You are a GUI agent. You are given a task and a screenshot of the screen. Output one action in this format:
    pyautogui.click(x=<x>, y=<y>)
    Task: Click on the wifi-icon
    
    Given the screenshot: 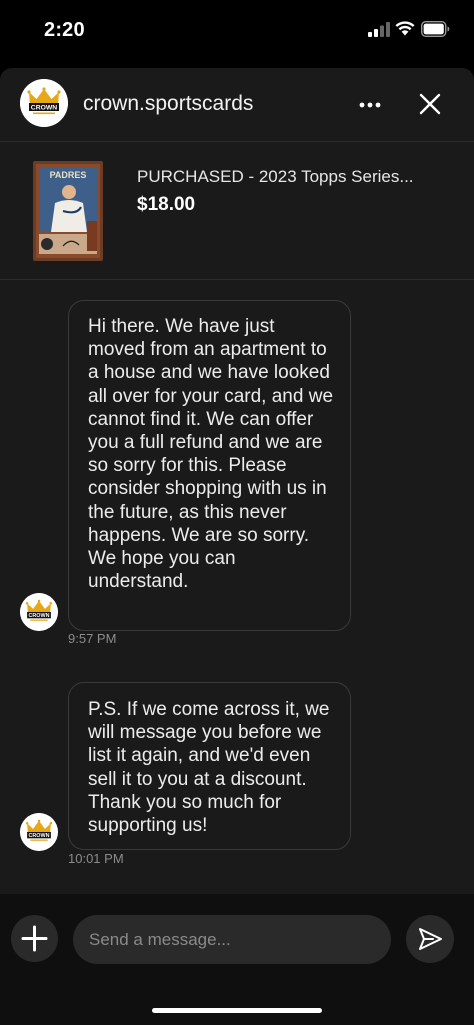 What is the action you would take?
    pyautogui.click(x=405, y=28)
    